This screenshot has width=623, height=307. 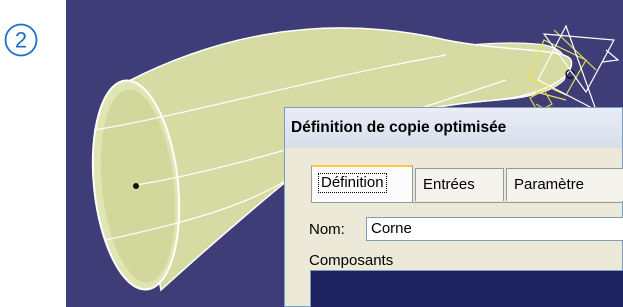 I want to click on tab-entrees: Entrées, so click(x=459, y=184).